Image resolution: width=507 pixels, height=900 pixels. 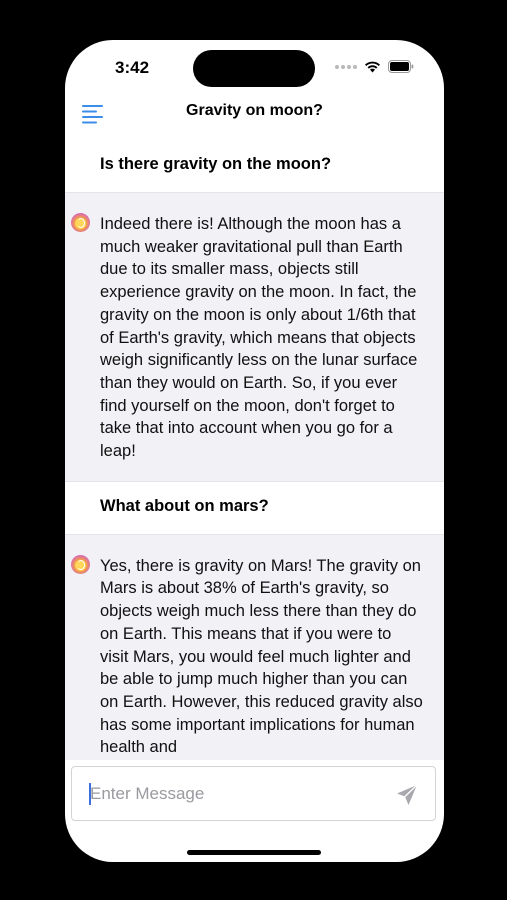 I want to click on conversation-title: Gravity on moon?, so click(x=254, y=110).